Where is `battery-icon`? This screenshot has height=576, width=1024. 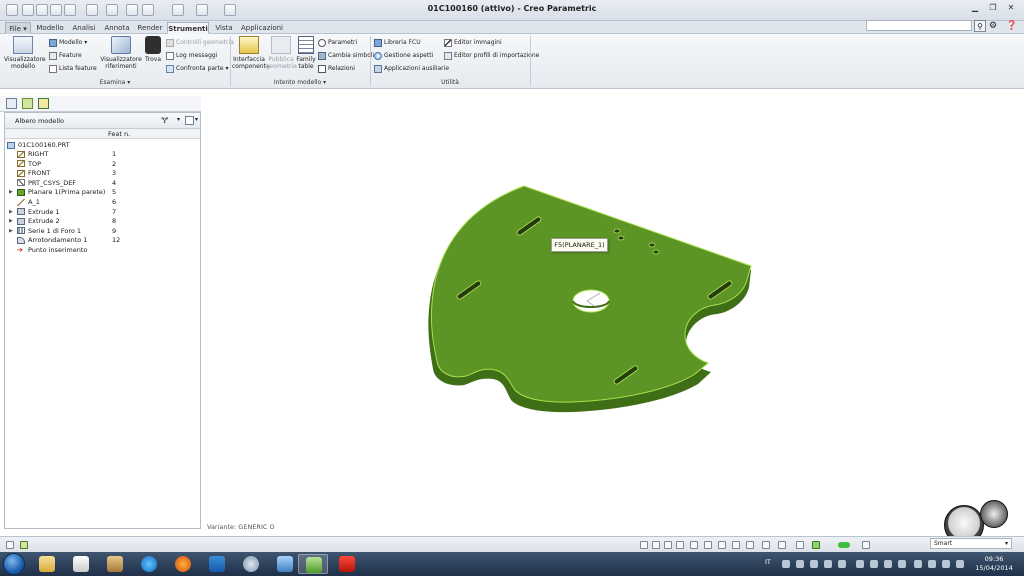 battery-icon is located at coordinates (932, 564).